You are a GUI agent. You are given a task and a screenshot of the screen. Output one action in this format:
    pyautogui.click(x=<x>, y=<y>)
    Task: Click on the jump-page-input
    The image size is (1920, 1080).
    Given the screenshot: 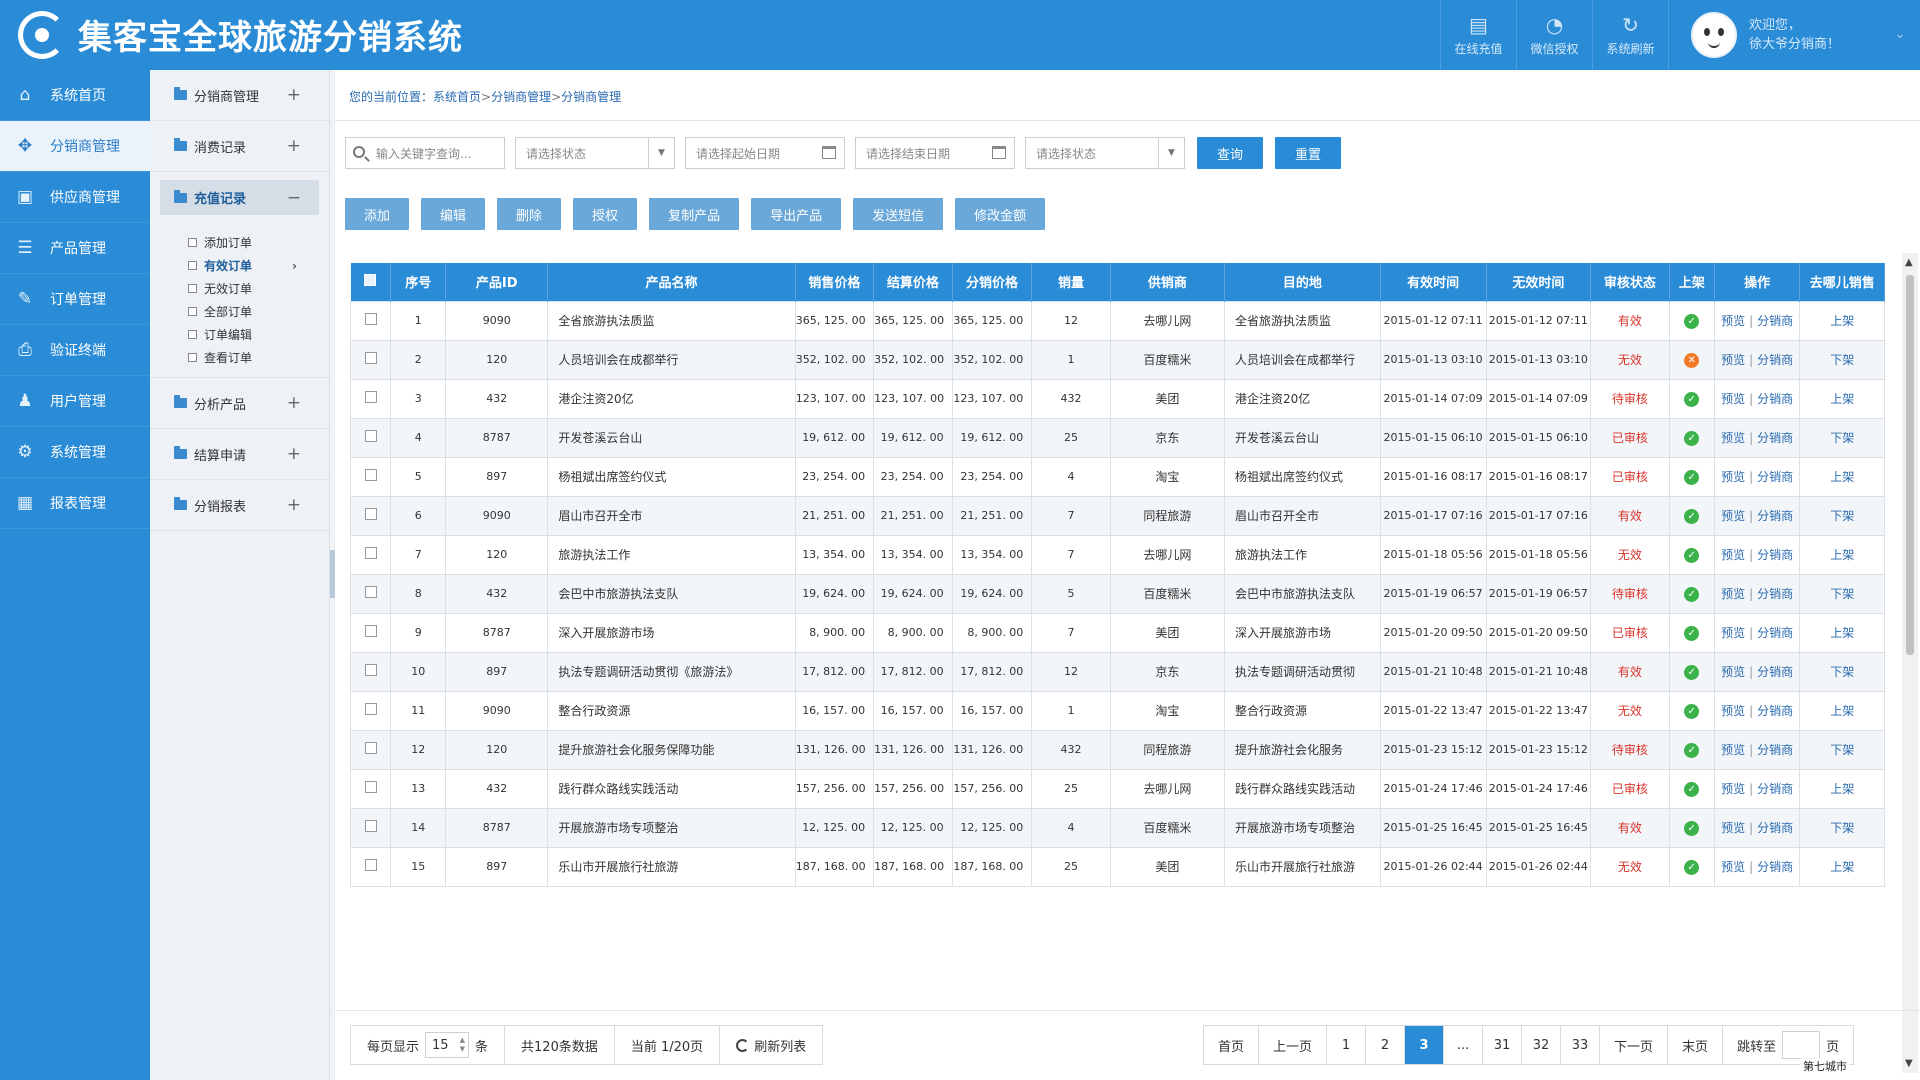 What is the action you would take?
    pyautogui.click(x=1801, y=1045)
    